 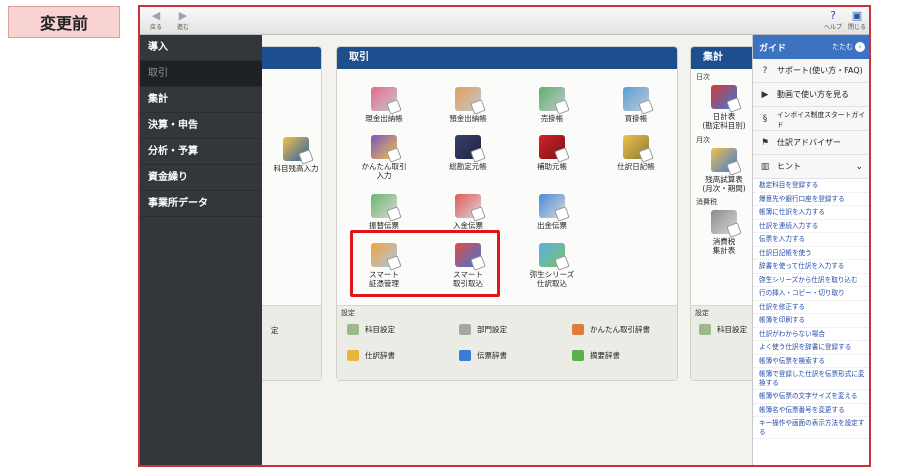 I want to click on sidebar-item-cashflow: 資金繰り, so click(x=201, y=178).